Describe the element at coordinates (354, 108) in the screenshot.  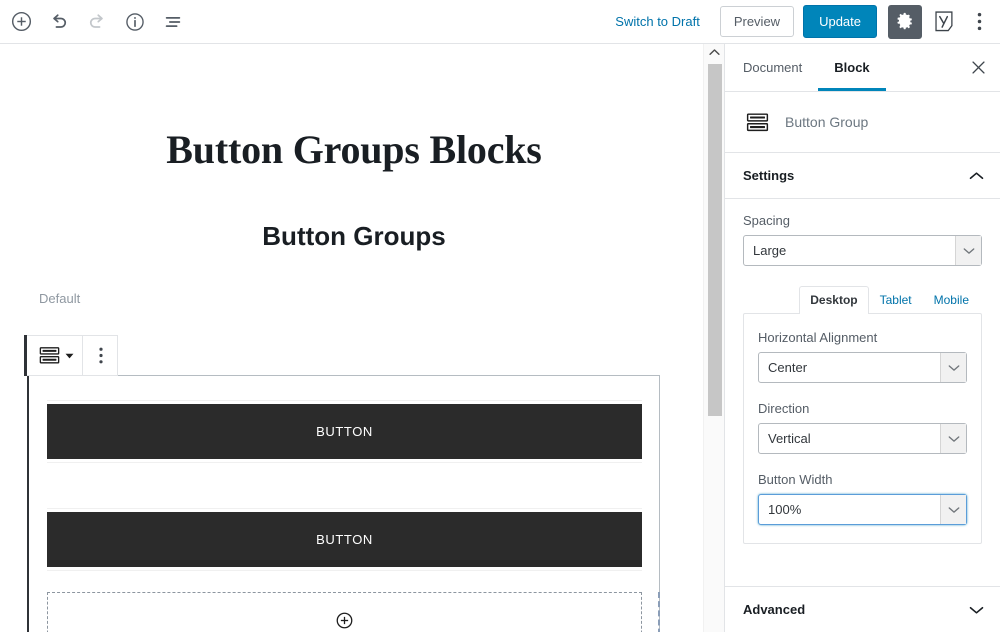
I see `page-title: Button Groups Blocks` at that location.